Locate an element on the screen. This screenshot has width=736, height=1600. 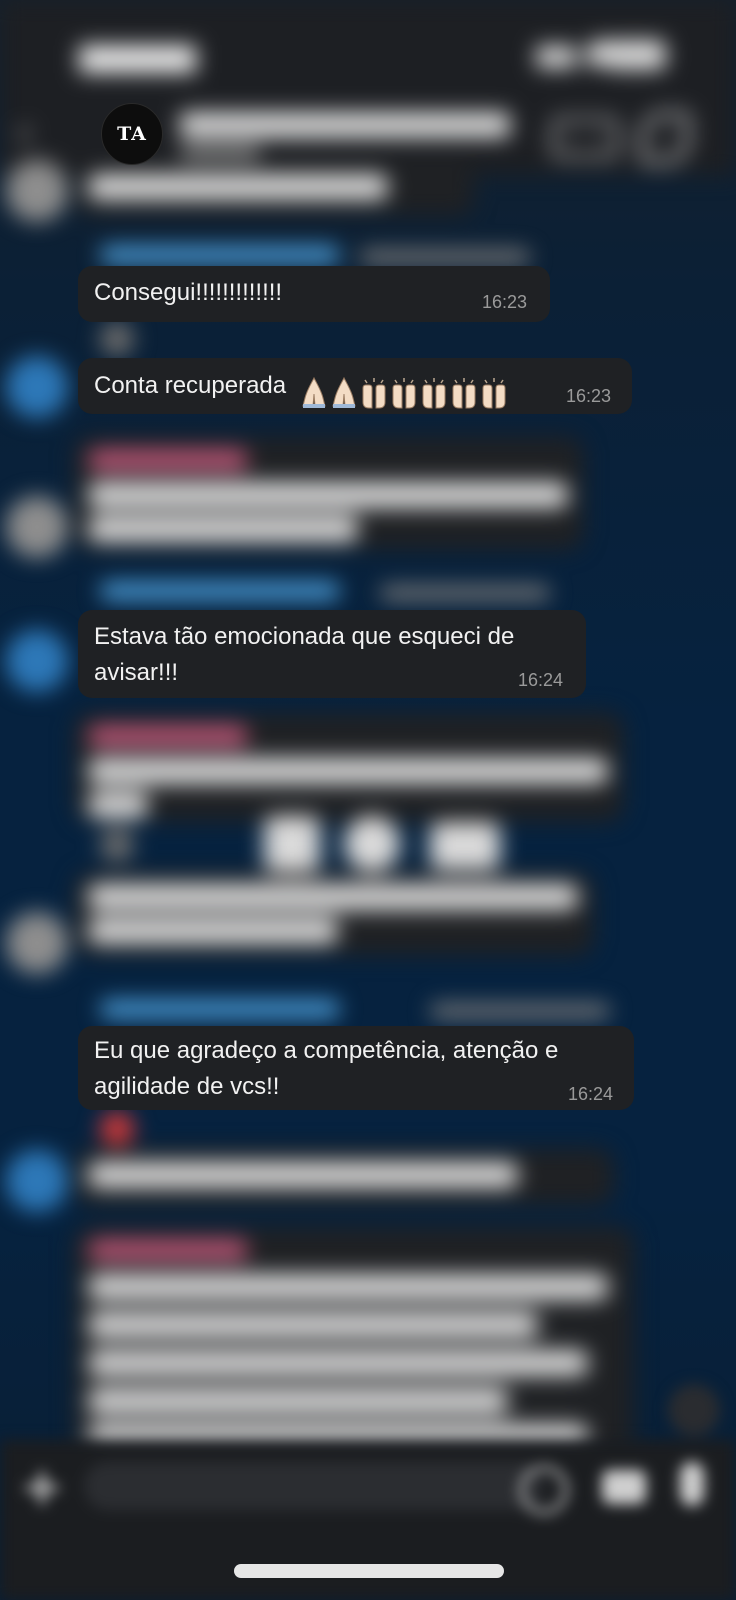
back-icon: ‹ is located at coordinates (24, 132).